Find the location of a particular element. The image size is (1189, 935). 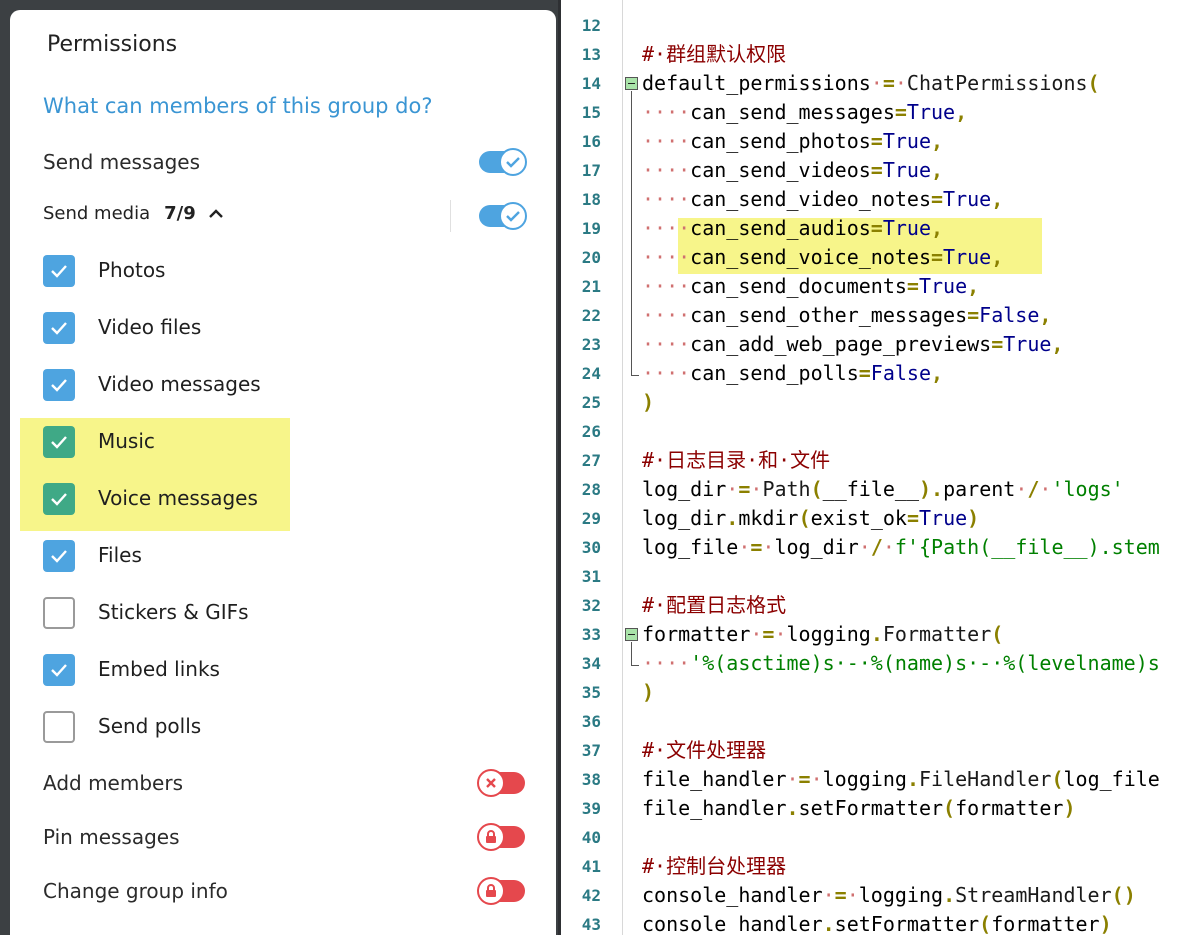

send-messages-toggle is located at coordinates (503, 162).